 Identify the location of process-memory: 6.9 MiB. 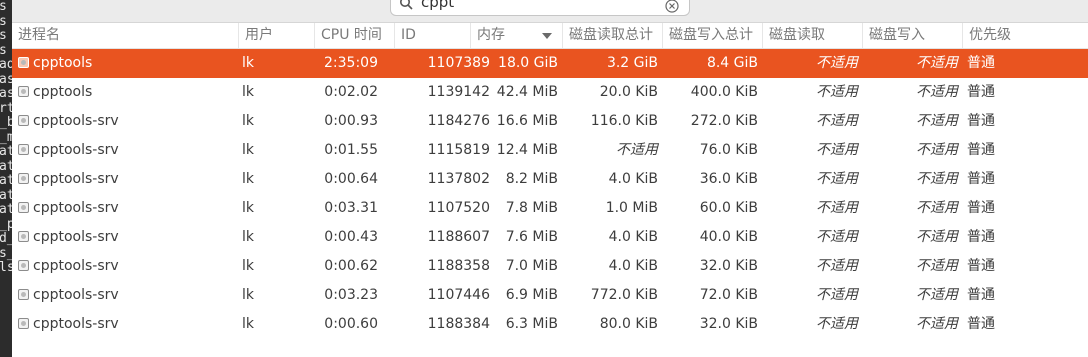
(531, 295).